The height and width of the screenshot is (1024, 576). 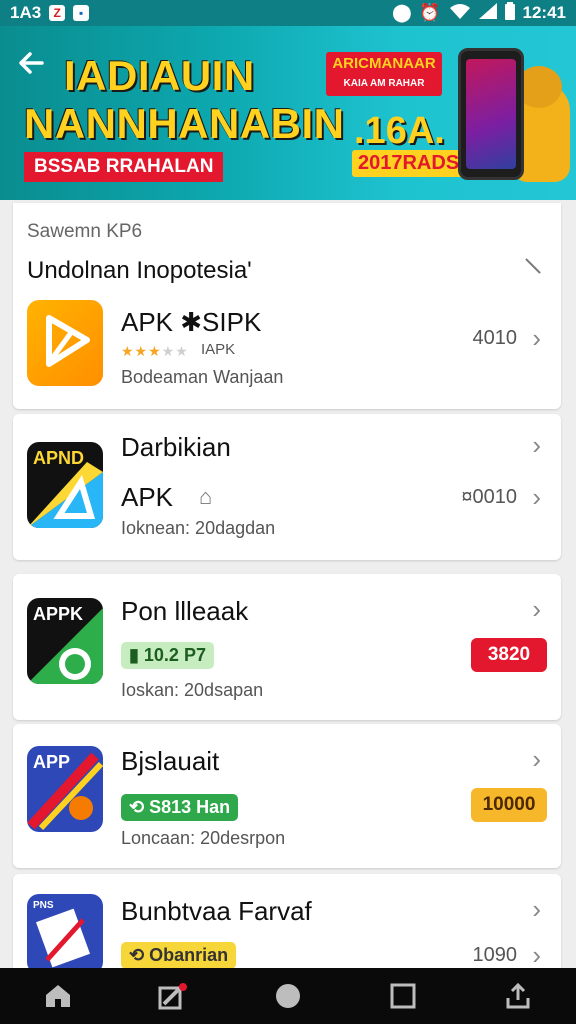 What do you see at coordinates (509, 655) in the screenshot?
I see `price-button: 3820` at bounding box center [509, 655].